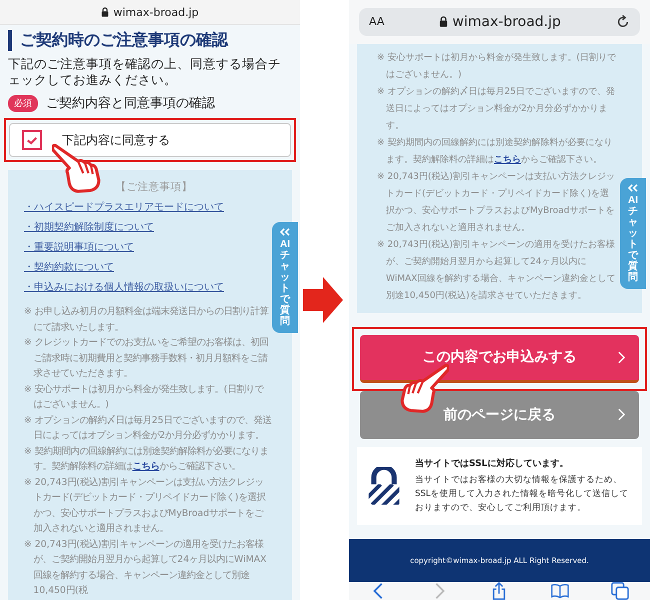 Image resolution: width=650 pixels, height=600 pixels. What do you see at coordinates (147, 320) in the screenshot?
I see `notice-note: ※ お申し込み初月の月額料金は端末発送日からの日割り計算にて請求いたします。` at bounding box center [147, 320].